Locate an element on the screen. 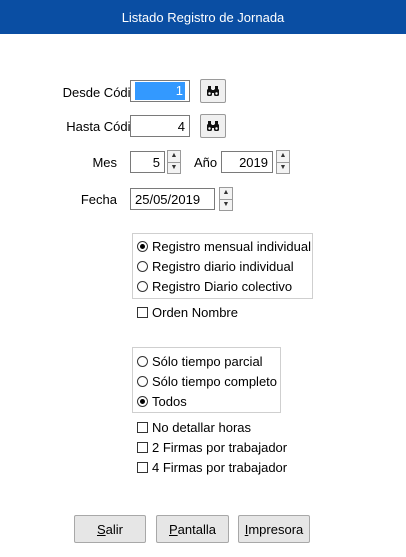 Image resolution: width=406 pixels, height=557 pixels. pantalla-mnemonic: P is located at coordinates (173, 529).